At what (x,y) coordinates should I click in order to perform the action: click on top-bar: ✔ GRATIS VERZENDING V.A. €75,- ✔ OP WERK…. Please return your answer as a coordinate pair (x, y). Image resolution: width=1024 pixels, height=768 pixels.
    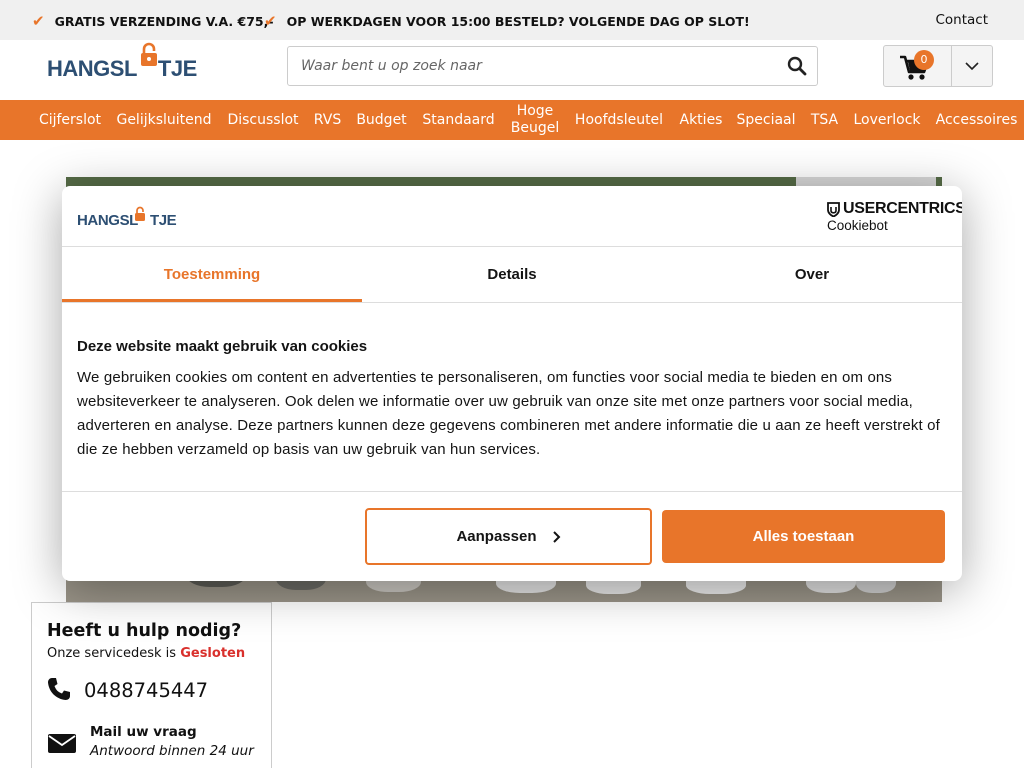
    Looking at the image, I should click on (512, 20).